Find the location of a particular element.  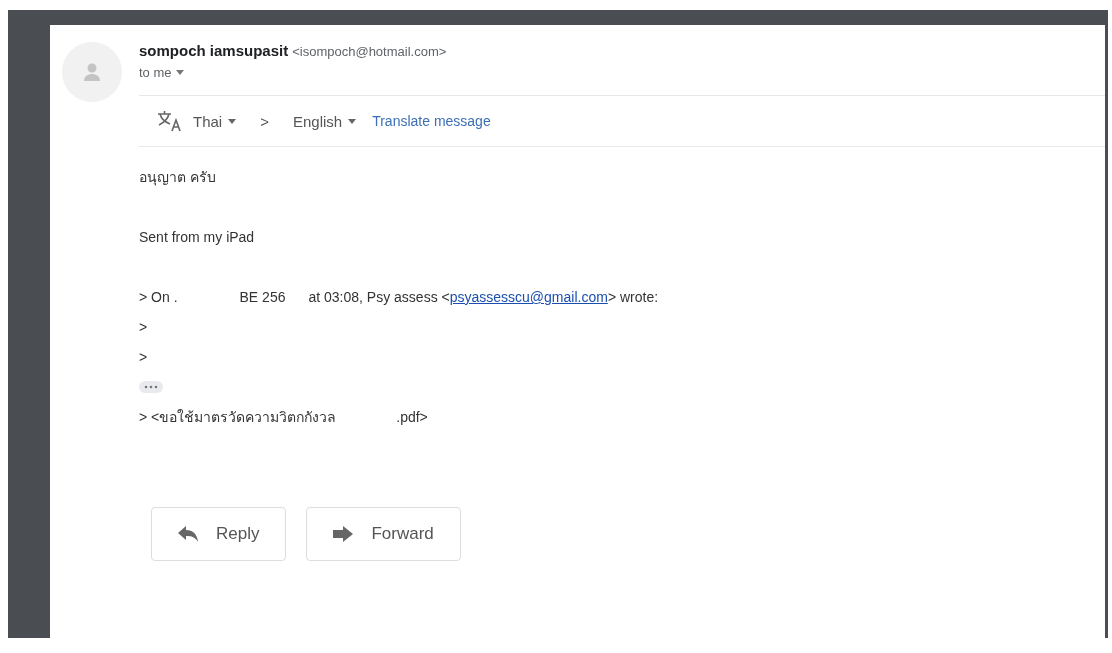

reply-button: Reply is located at coordinates (219, 534).